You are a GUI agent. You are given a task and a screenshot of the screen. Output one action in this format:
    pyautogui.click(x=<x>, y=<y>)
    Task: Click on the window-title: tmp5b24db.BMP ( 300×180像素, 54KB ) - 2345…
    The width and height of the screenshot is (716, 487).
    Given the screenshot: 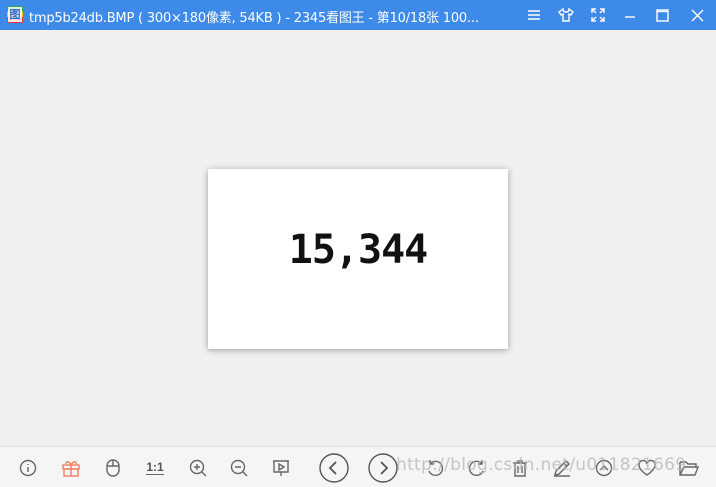 What is the action you would take?
    pyautogui.click(x=254, y=18)
    